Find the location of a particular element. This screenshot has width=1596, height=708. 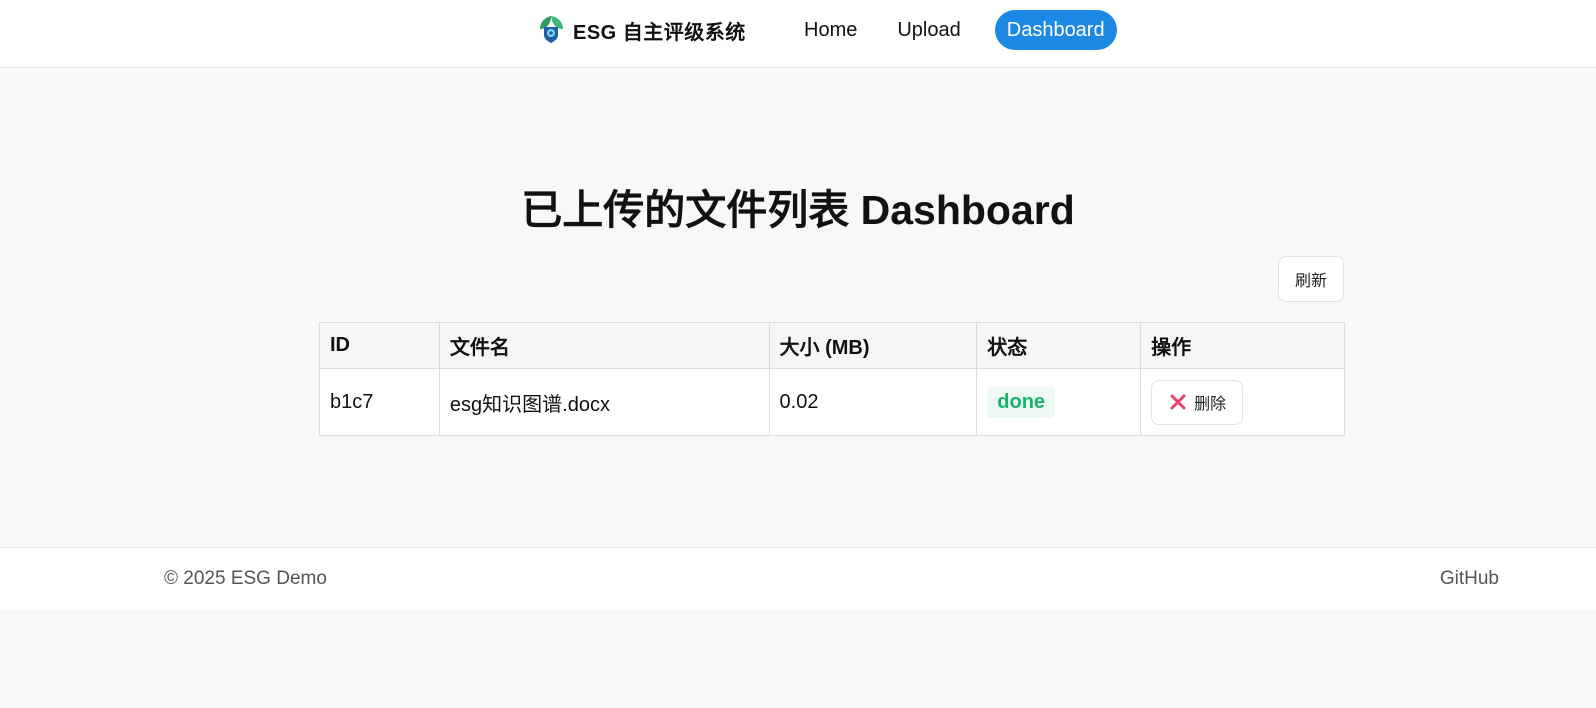

github-link: GitHub is located at coordinates (1469, 579).